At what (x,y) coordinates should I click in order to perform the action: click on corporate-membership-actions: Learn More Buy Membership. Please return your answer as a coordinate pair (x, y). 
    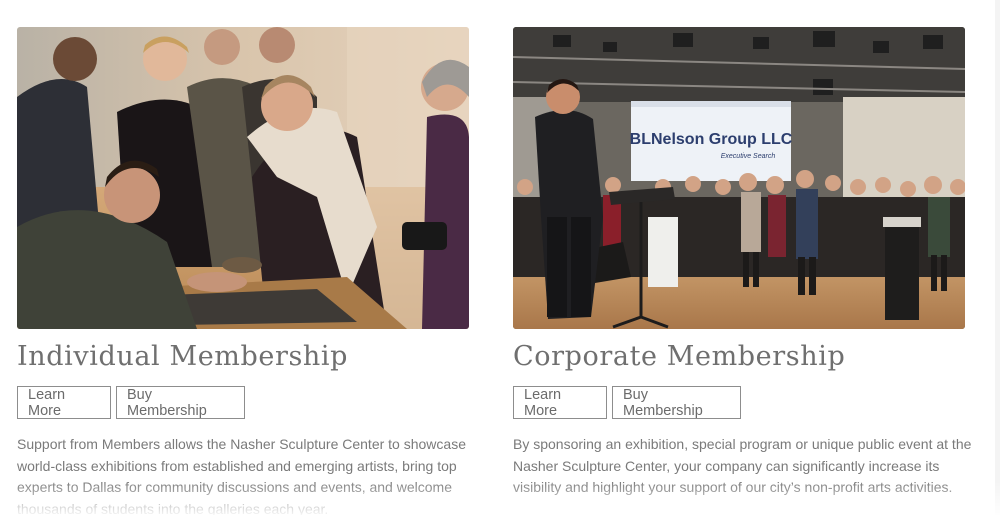
    Looking at the image, I should click on (739, 402).